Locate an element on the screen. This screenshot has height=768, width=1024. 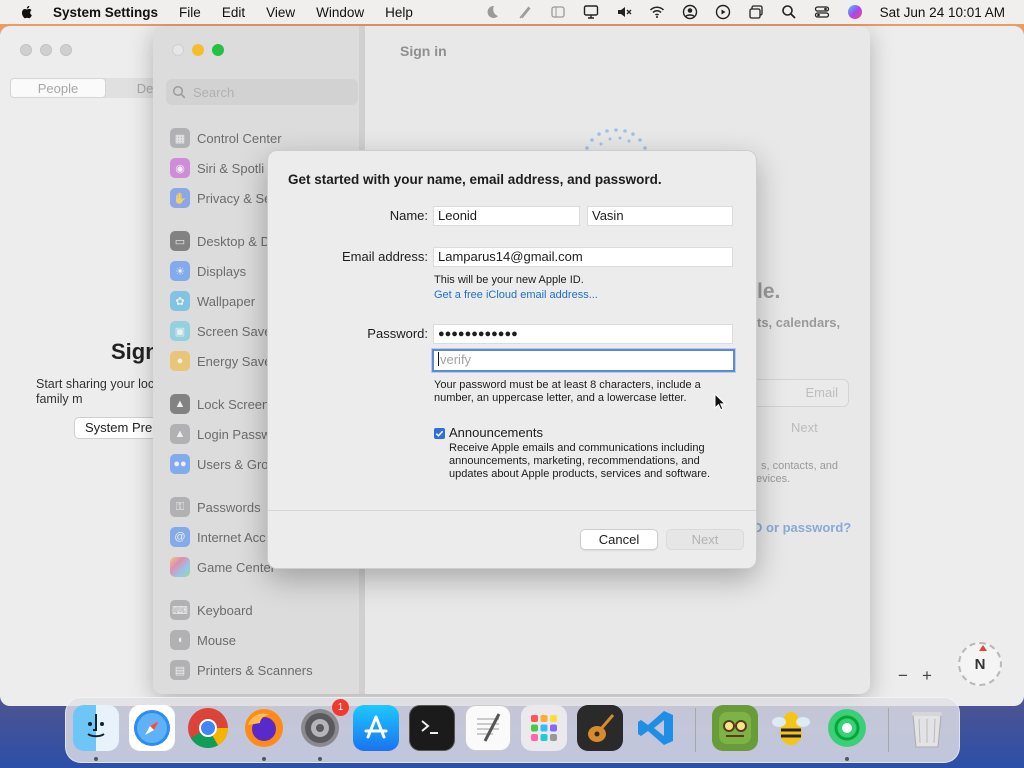
sidebar-item-label: Login Passw is located at coordinates (234, 434).